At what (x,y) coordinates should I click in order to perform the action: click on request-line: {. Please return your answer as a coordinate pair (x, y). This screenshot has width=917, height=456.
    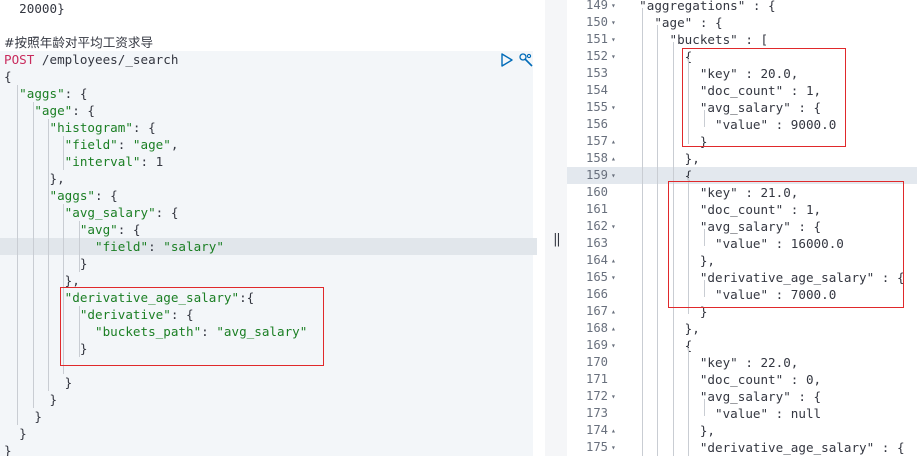
    Looking at the image, I should click on (272, 76).